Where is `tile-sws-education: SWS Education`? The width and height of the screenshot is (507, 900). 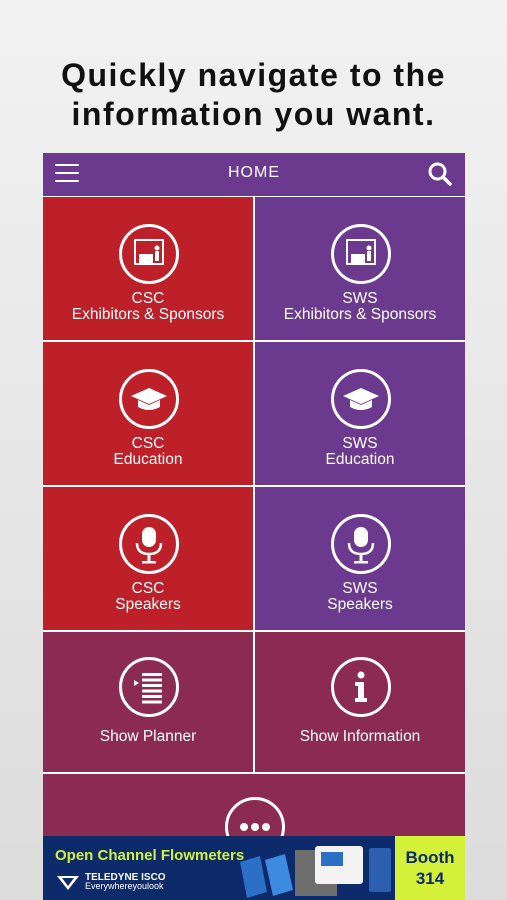 tile-sws-education: SWS Education is located at coordinates (360, 413).